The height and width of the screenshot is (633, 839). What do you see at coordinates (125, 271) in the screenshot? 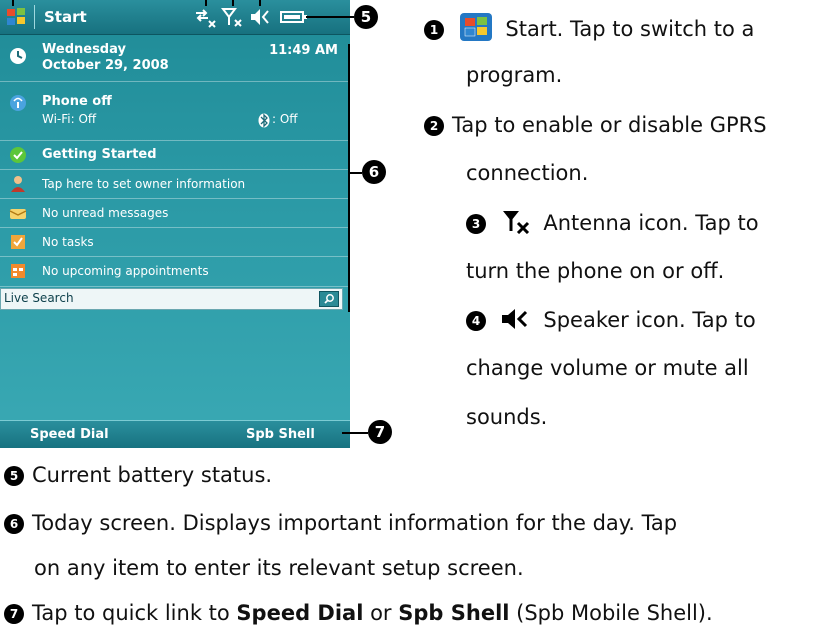
I see `appointments-label: No upcoming appointments` at bounding box center [125, 271].